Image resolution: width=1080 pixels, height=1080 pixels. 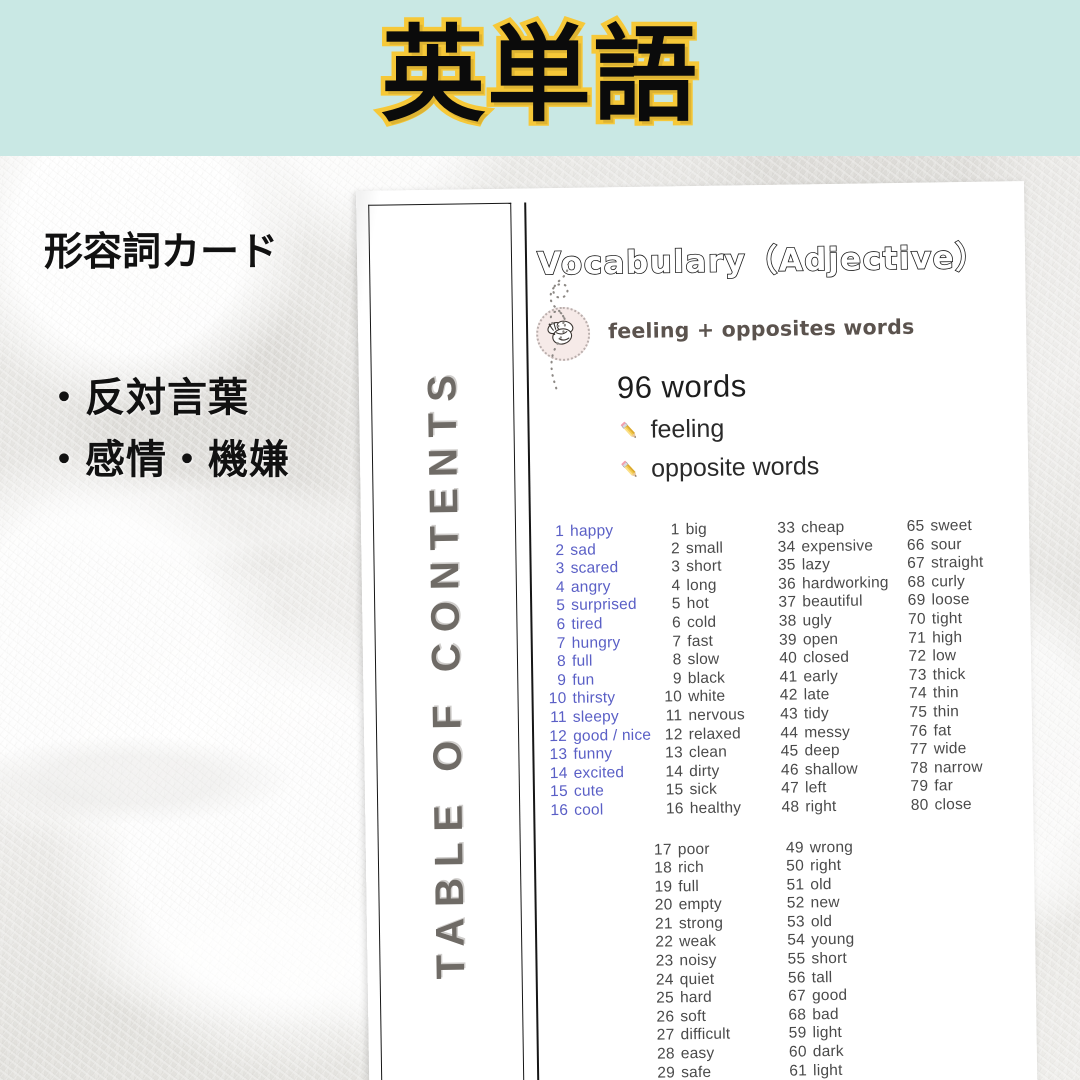 I want to click on word-entry: 70 tight, so click(x=961, y=619).